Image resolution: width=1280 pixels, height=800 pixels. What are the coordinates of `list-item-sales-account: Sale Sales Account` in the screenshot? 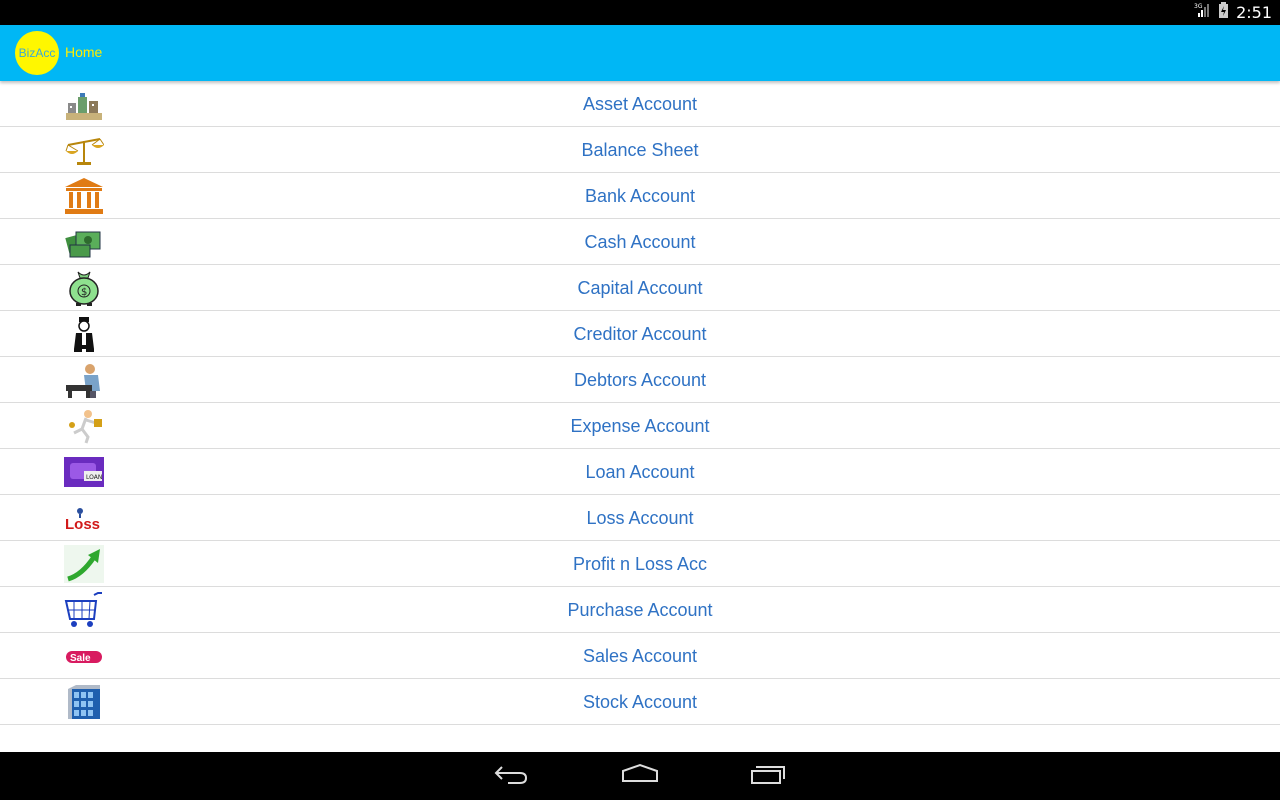 It's located at (640, 656).